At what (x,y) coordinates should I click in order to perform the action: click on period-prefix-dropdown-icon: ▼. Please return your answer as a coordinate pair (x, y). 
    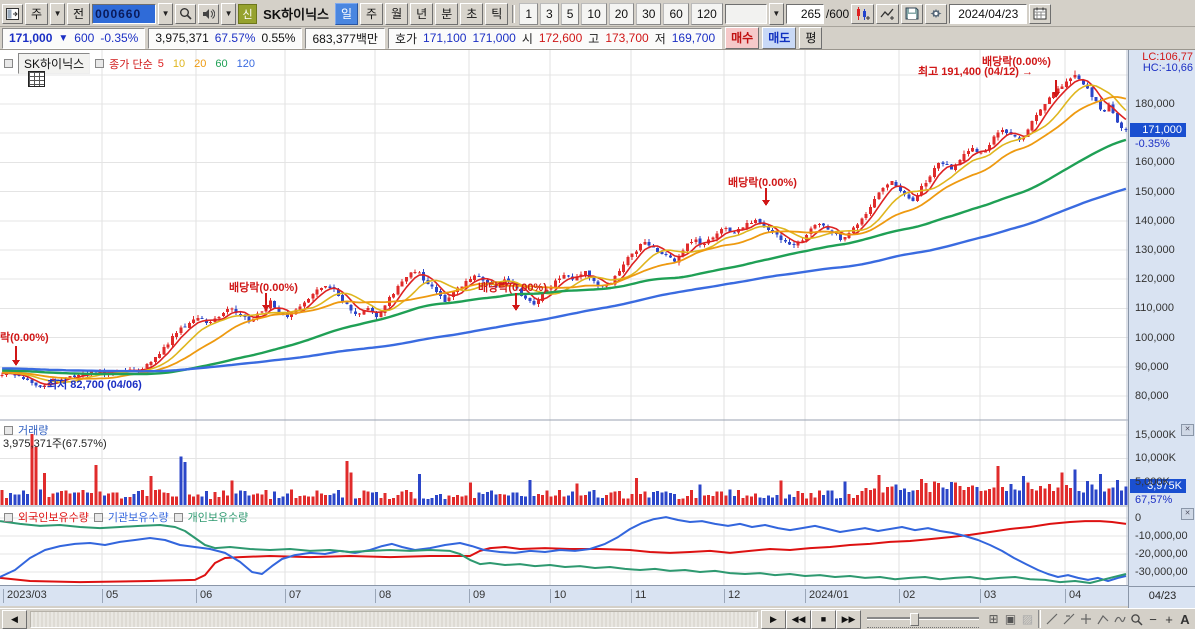
    Looking at the image, I should click on (58, 13).